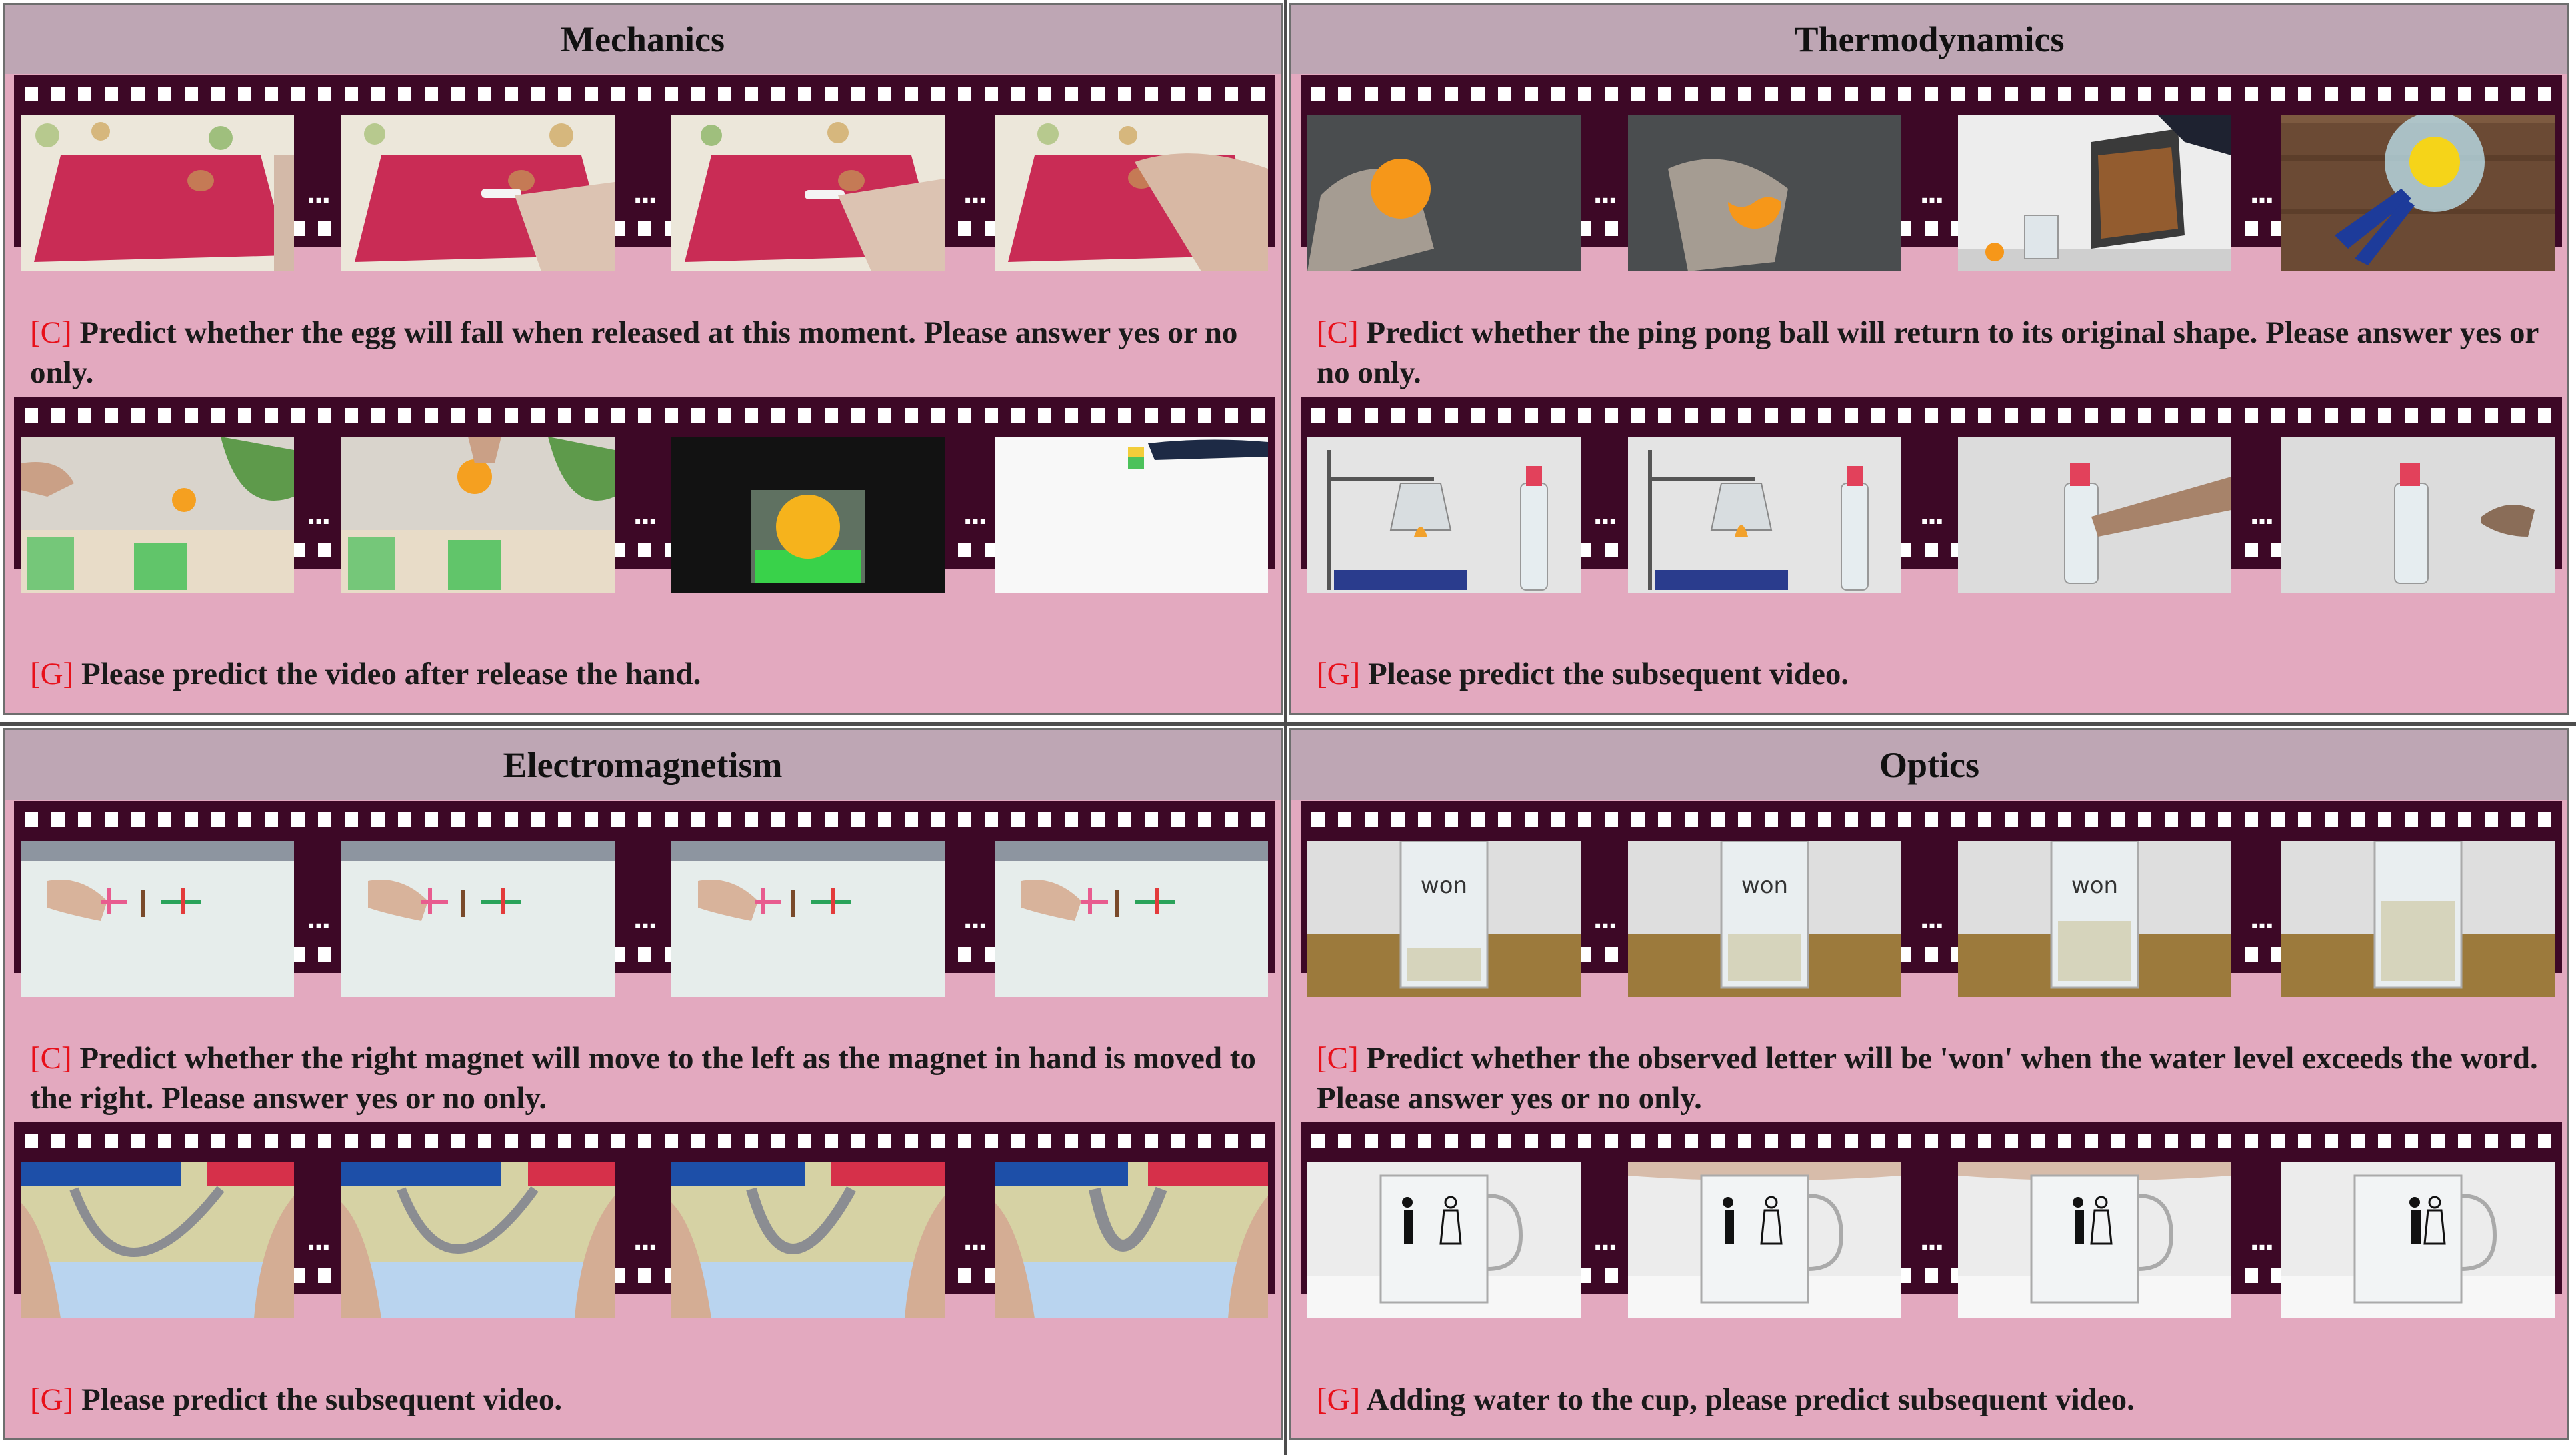  Describe the element at coordinates (1285, 727) in the screenshot. I see `vertical-divider` at that location.